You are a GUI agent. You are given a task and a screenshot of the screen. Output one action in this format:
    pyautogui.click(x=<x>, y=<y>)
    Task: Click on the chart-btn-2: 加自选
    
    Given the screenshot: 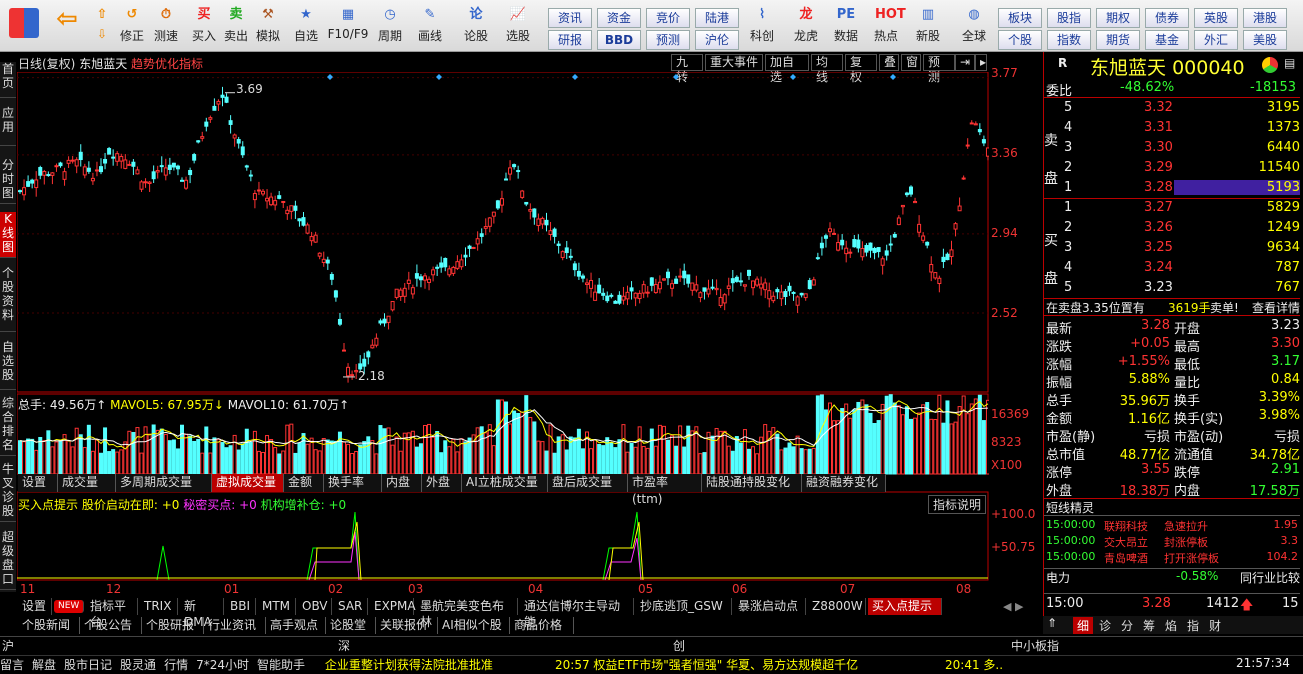 What is the action you would take?
    pyautogui.click(x=787, y=69)
    